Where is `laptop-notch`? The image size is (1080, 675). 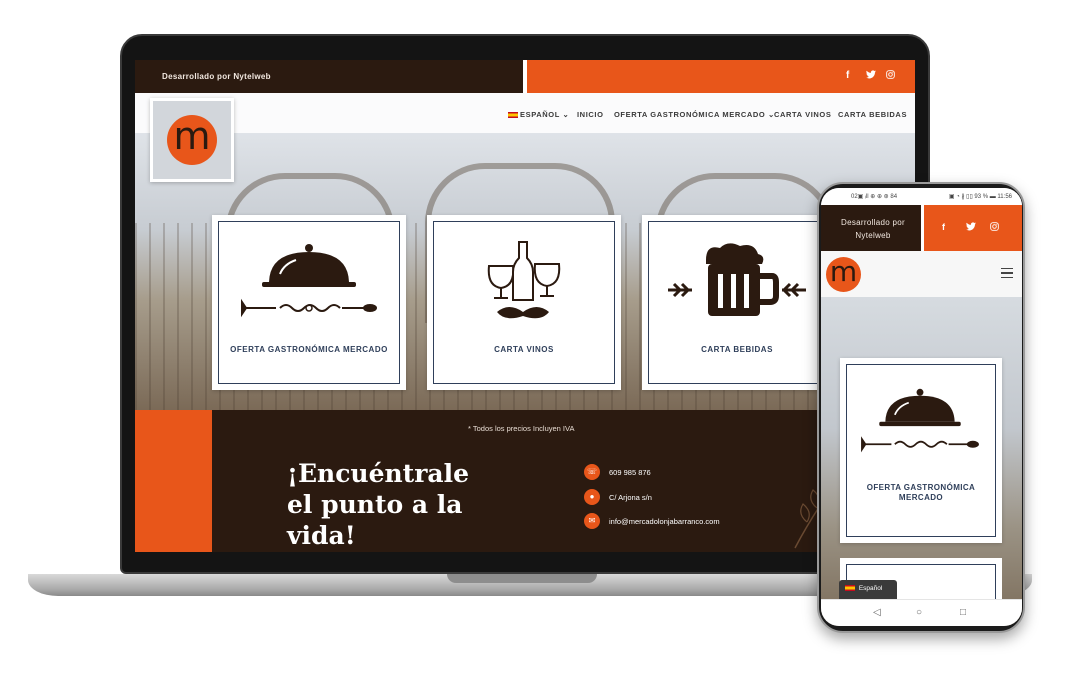
laptop-notch is located at coordinates (522, 578).